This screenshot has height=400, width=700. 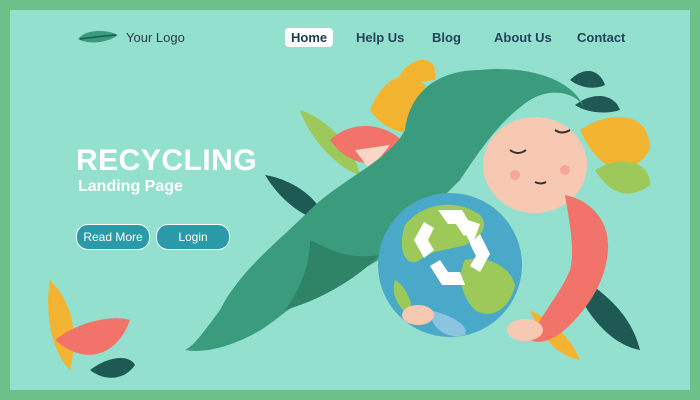 What do you see at coordinates (91, 329) in the screenshot?
I see `decorative-leaves-bottom-left` at bounding box center [91, 329].